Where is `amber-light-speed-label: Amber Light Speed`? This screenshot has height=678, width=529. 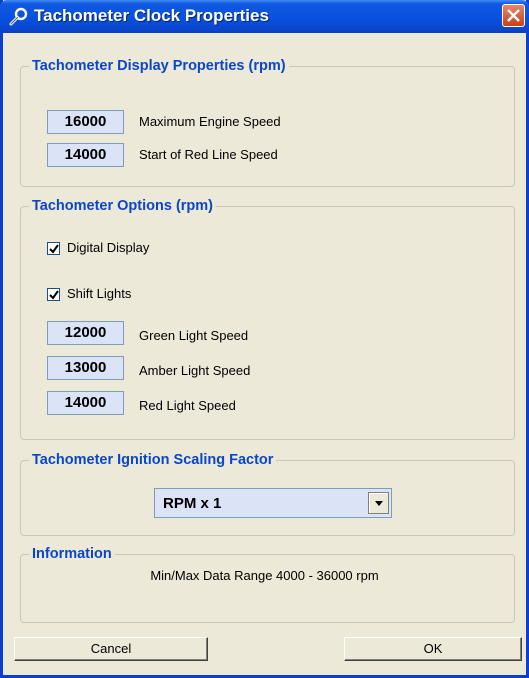 amber-light-speed-label: Amber Light Speed is located at coordinates (195, 370).